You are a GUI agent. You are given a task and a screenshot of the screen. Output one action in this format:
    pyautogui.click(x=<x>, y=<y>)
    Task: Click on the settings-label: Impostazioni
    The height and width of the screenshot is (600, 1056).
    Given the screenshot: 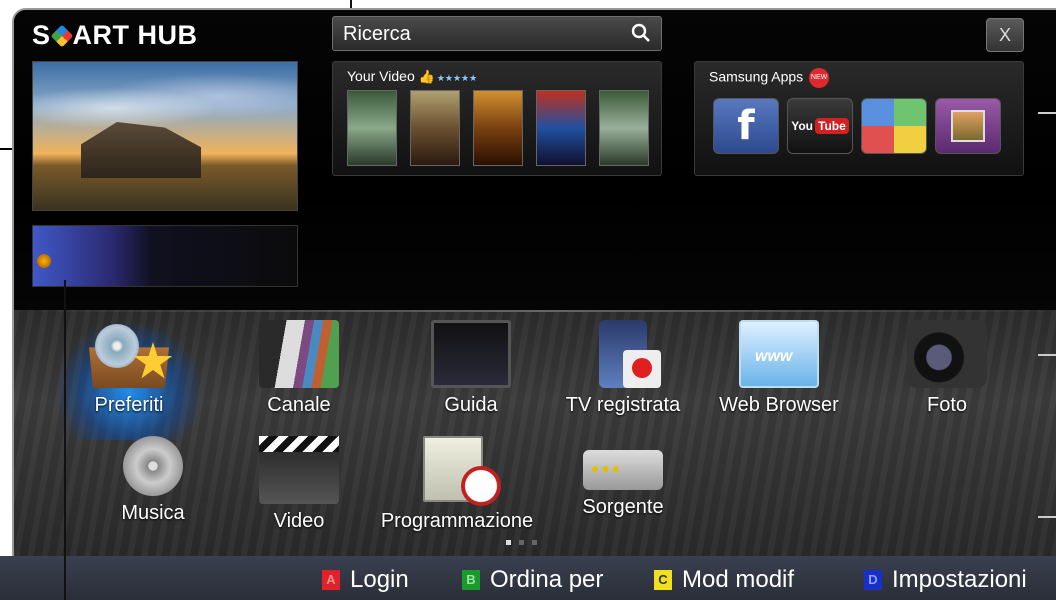 What is the action you would take?
    pyautogui.click(x=959, y=579)
    